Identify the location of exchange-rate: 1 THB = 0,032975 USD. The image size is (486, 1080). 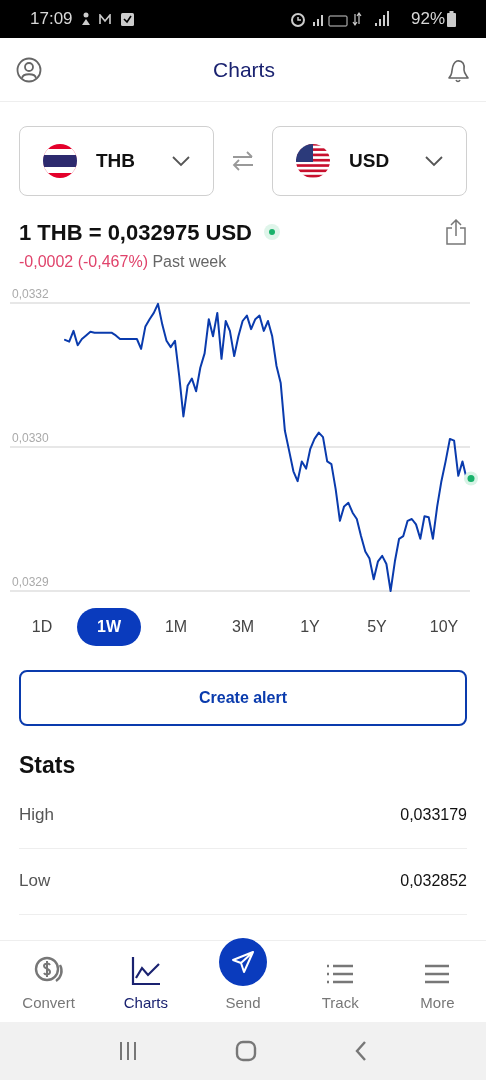
(135, 232).